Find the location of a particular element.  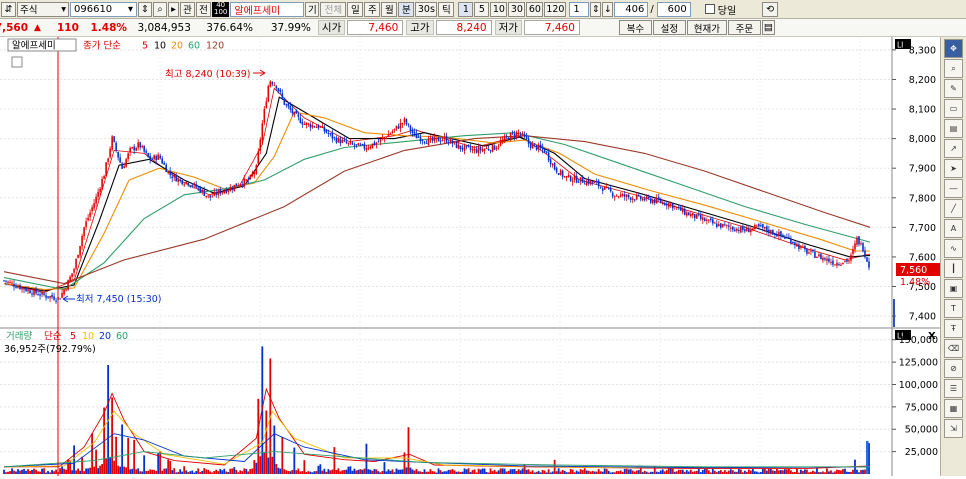

tool-trendline-icon: ╱ is located at coordinates (953, 208).